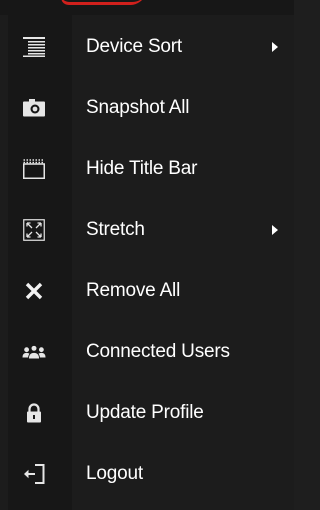 Image resolution: width=320 pixels, height=510 pixels. Describe the element at coordinates (102, 2) in the screenshot. I see `underlying-red-text-fragment` at that location.